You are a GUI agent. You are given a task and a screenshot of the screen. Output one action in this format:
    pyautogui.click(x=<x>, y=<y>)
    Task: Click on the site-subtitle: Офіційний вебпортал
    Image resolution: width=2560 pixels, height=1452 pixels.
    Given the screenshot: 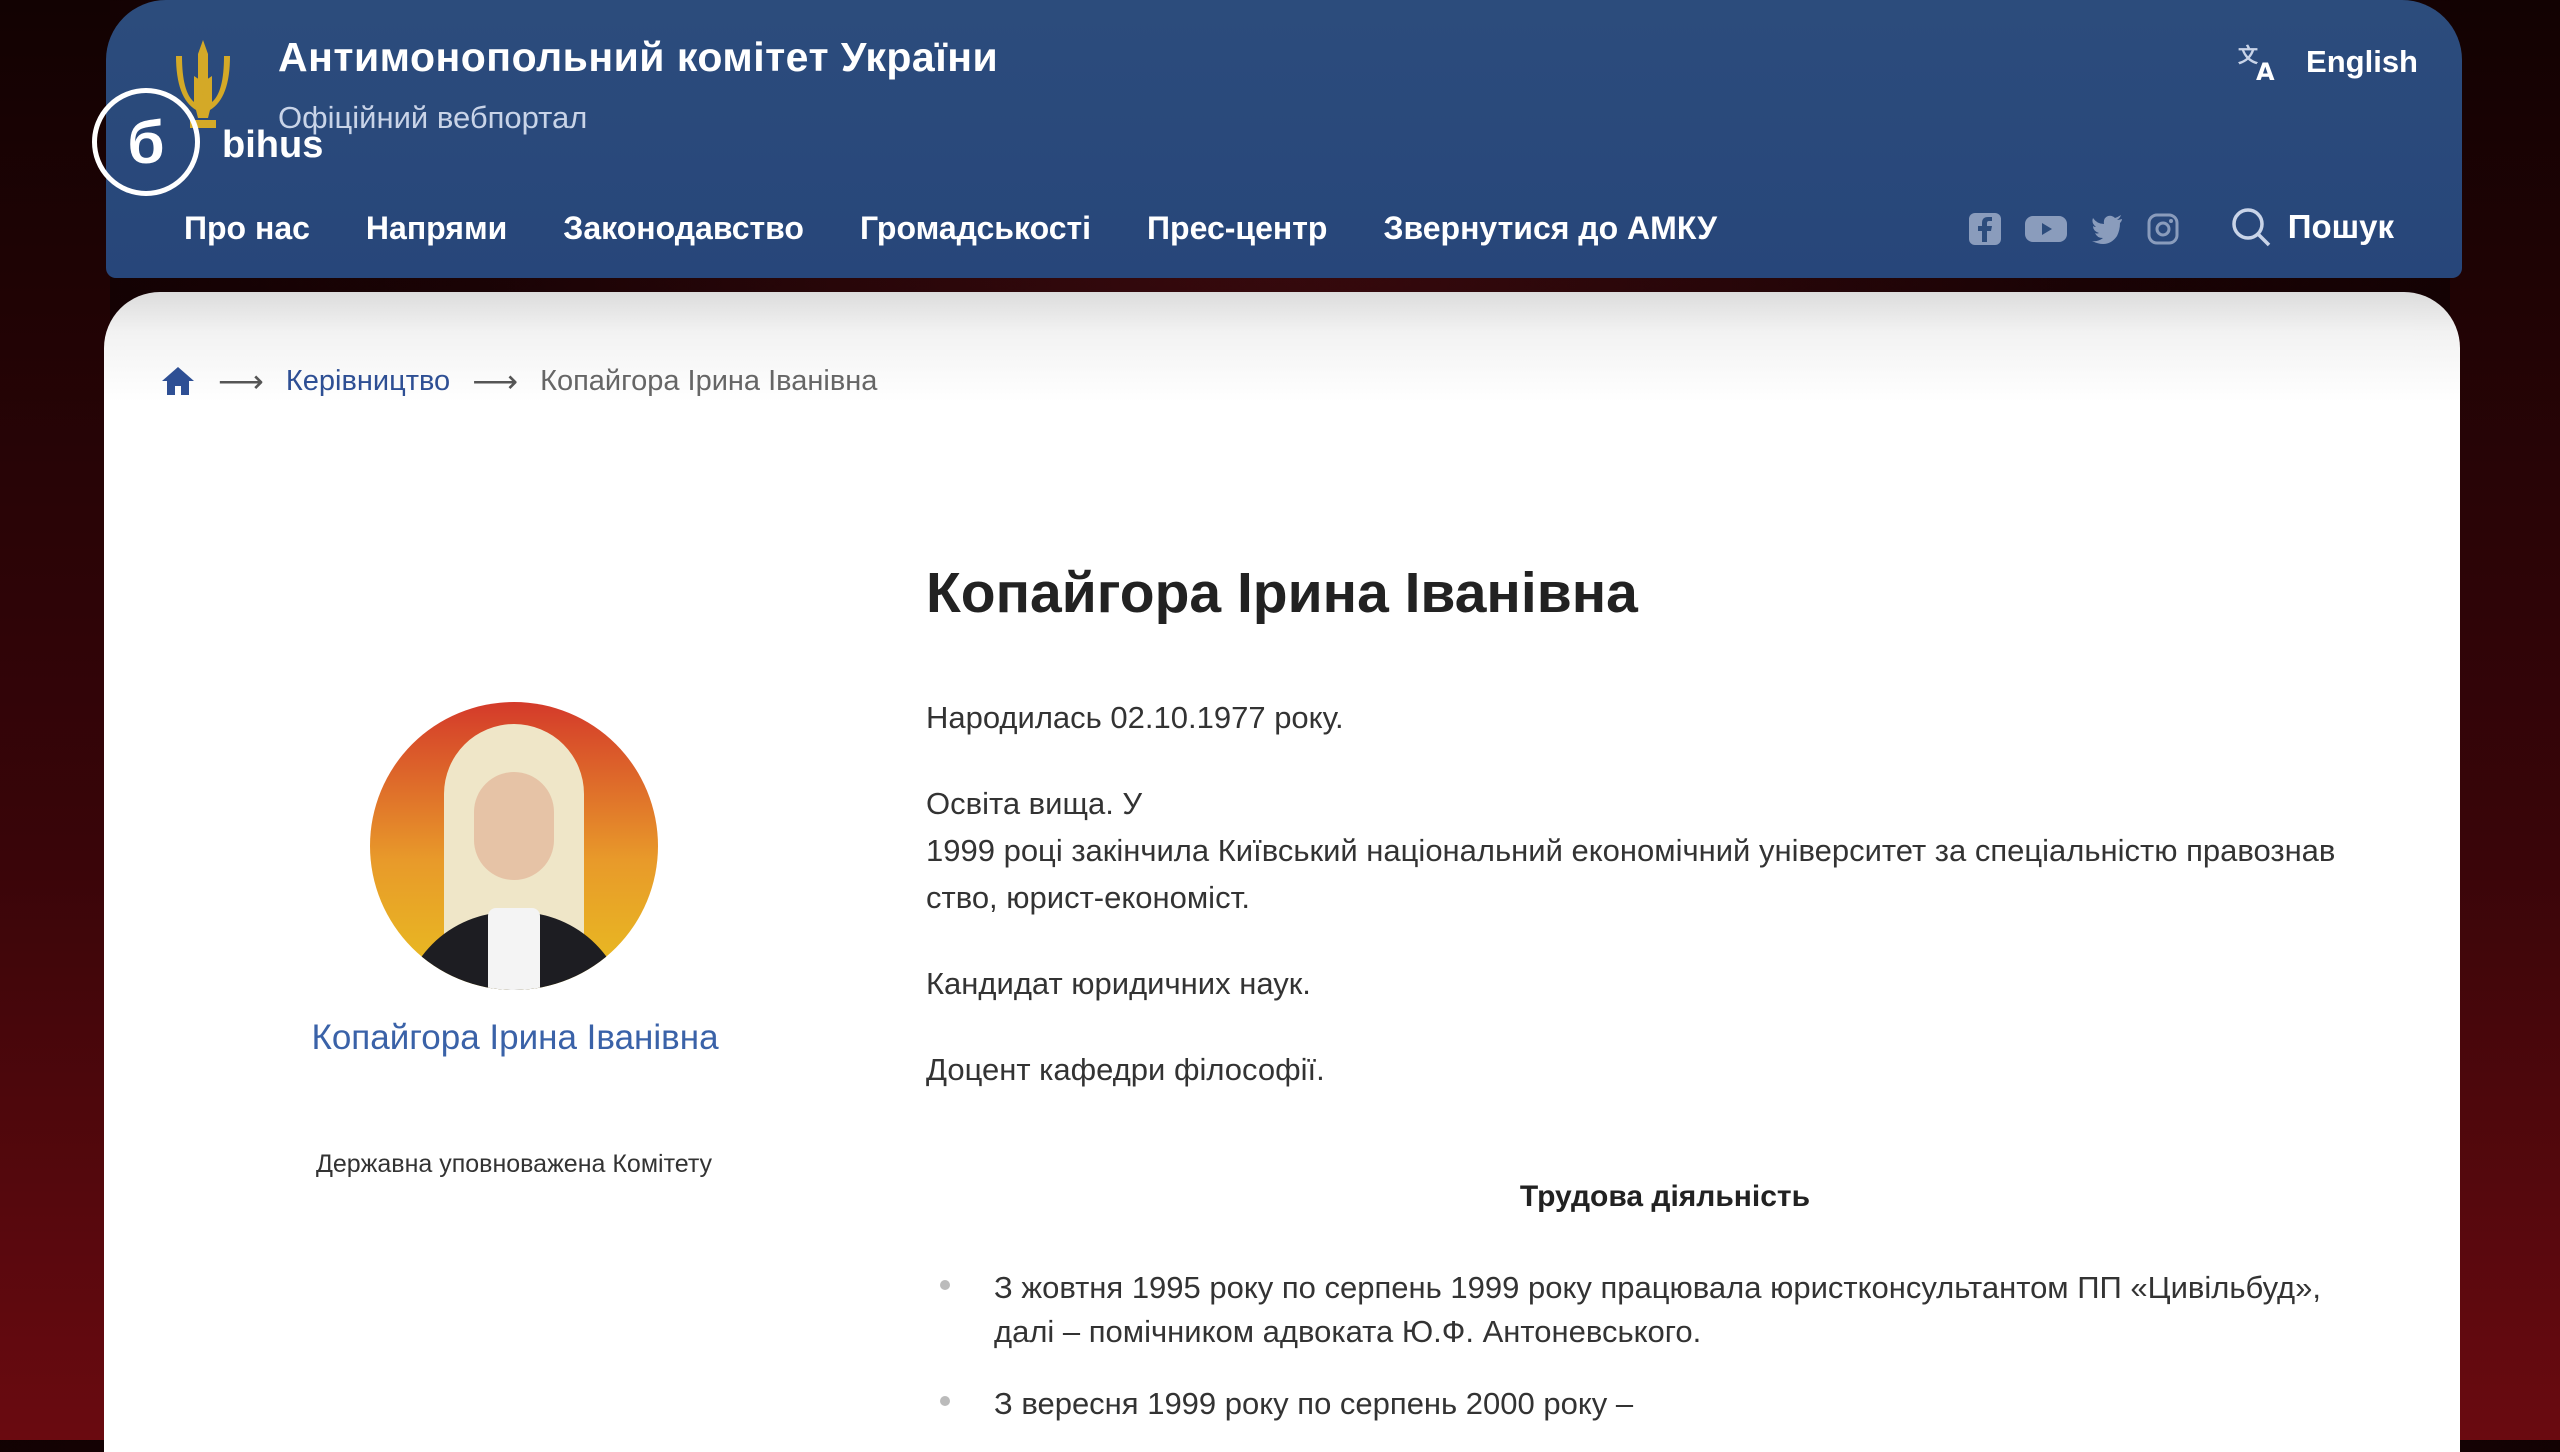 What is the action you would take?
    pyautogui.click(x=433, y=117)
    